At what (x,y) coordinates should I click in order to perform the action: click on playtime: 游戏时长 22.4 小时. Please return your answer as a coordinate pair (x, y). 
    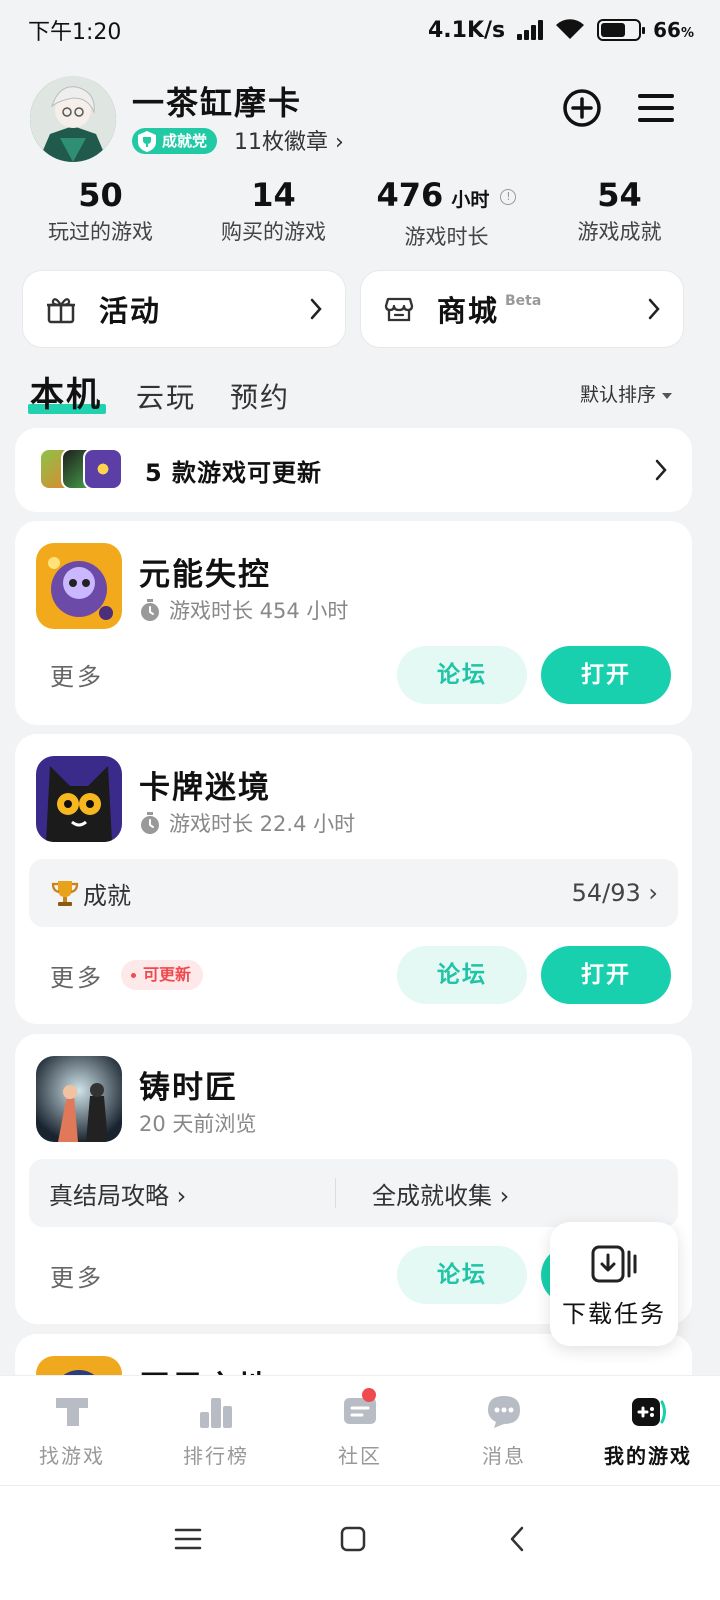
    Looking at the image, I should click on (247, 823).